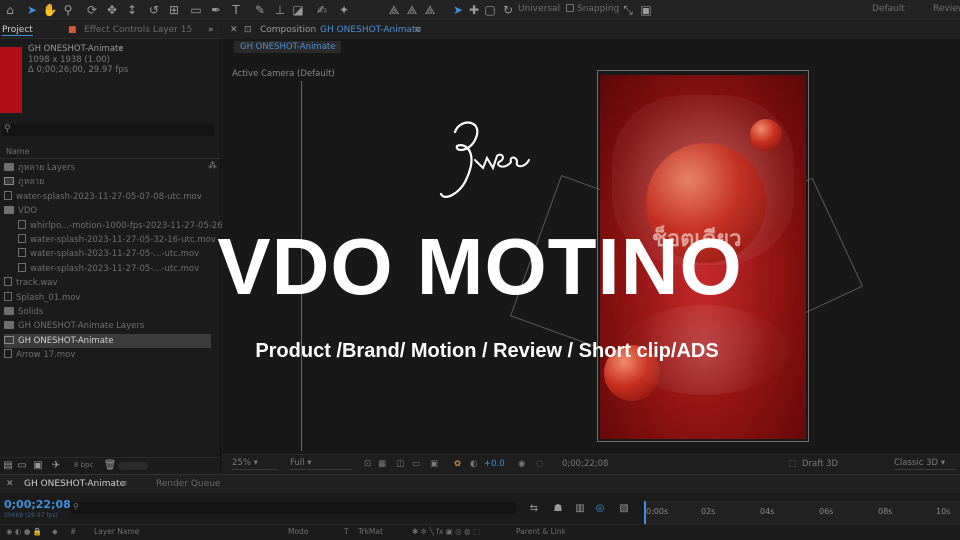 The width and height of the screenshot is (960, 540). Describe the element at coordinates (792, 464) in the screenshot. I see `draft3d-icon: ⬚` at that location.